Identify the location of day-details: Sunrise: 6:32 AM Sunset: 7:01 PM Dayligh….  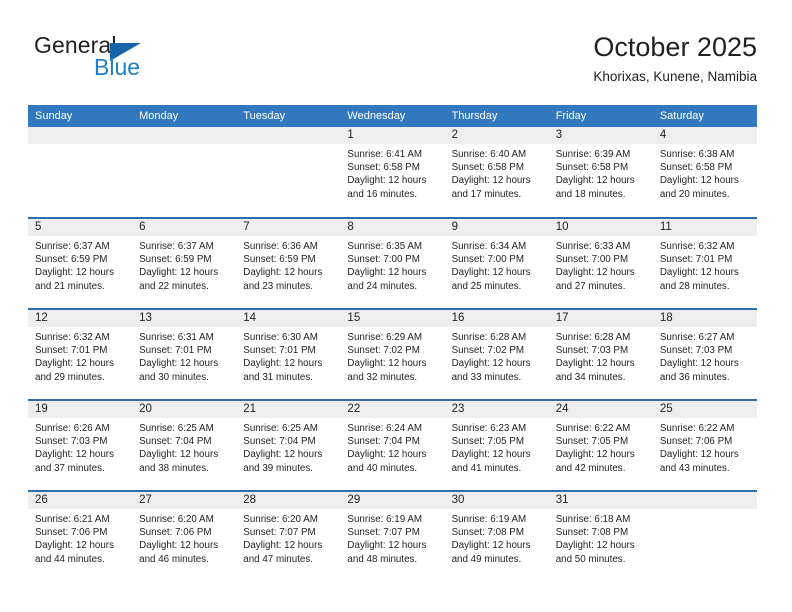
(705, 264).